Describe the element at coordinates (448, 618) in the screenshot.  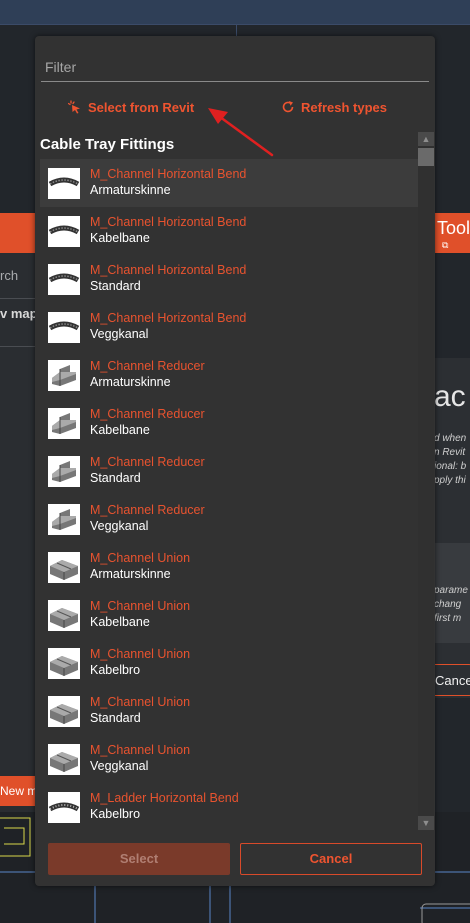
I see `background-info-line: first m` at that location.